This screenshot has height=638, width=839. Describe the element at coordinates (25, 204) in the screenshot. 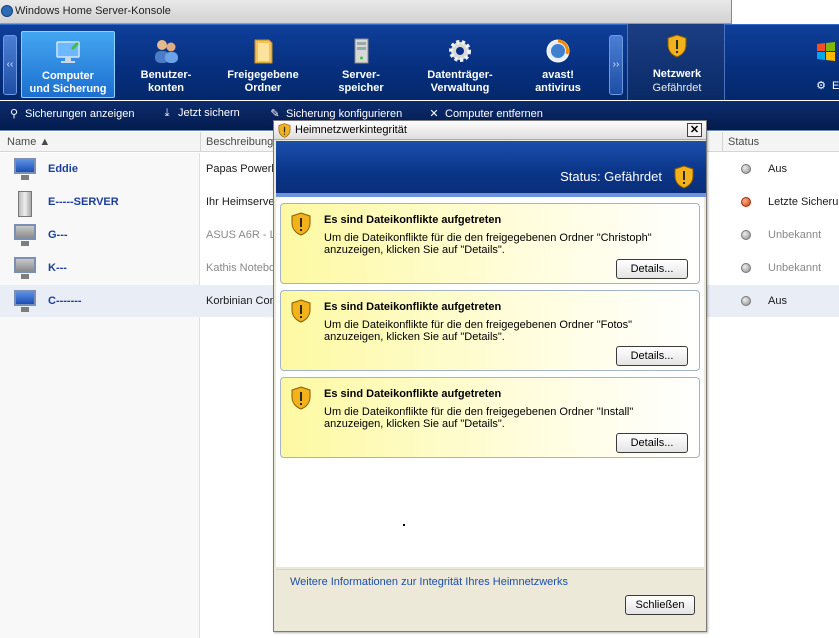

I see `server-icon` at that location.